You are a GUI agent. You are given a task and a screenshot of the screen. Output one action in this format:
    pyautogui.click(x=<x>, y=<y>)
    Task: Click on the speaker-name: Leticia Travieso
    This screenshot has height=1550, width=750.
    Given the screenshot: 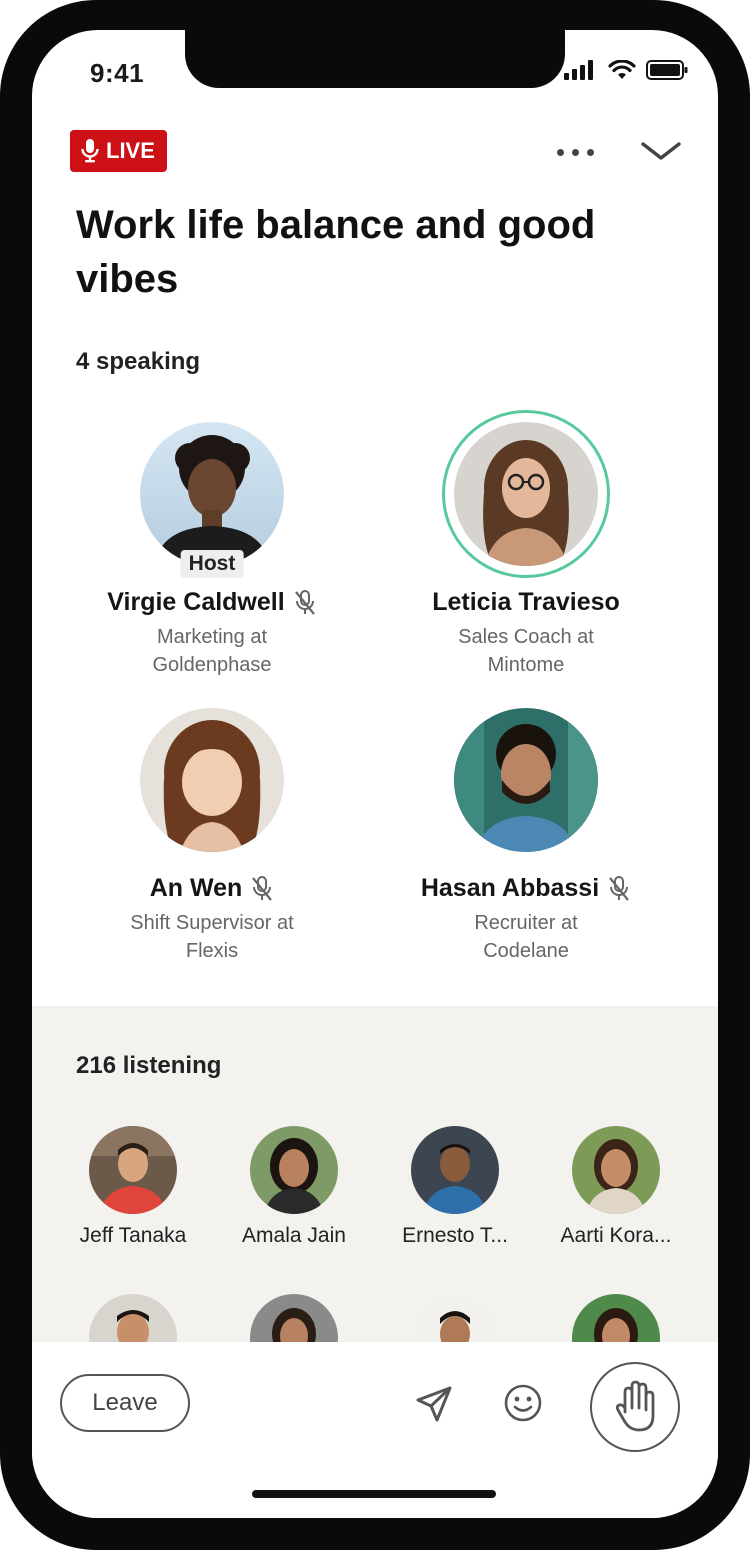 What is the action you would take?
    pyautogui.click(x=526, y=602)
    